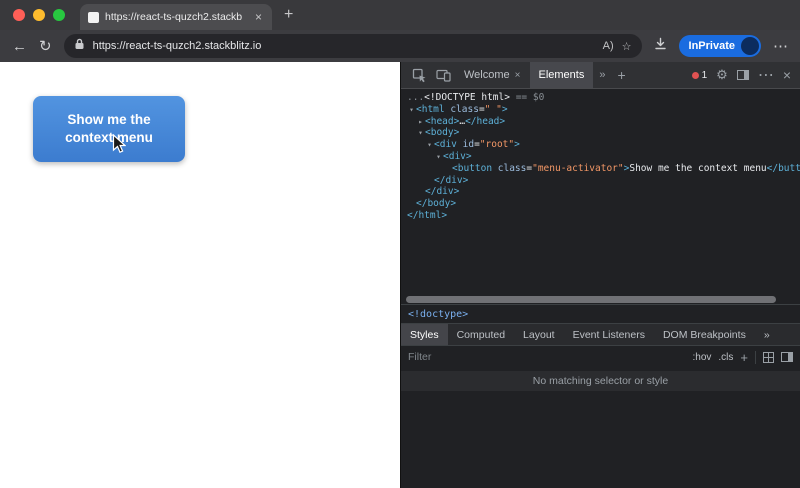 The height and width of the screenshot is (488, 800). What do you see at coordinates (600, 381) in the screenshot?
I see `styles-empty-message: No matching selector or style` at bounding box center [600, 381].